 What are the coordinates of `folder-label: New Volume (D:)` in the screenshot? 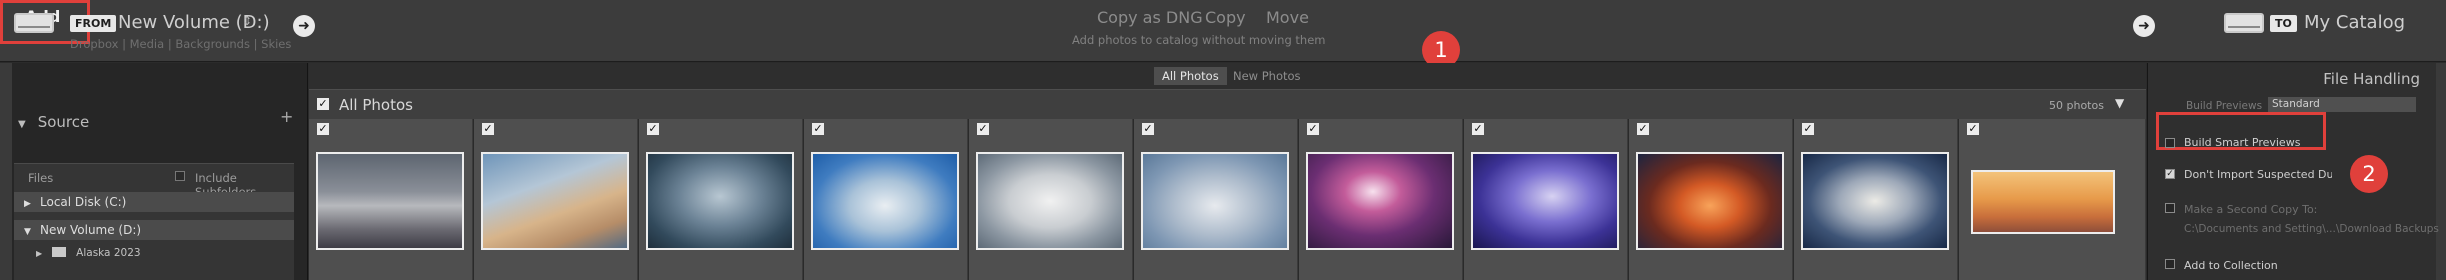 It's located at (91, 230).